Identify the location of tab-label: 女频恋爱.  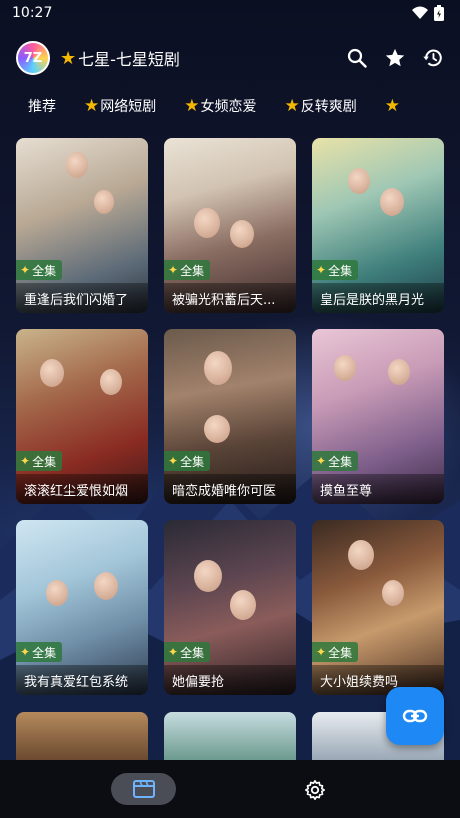
(228, 107).